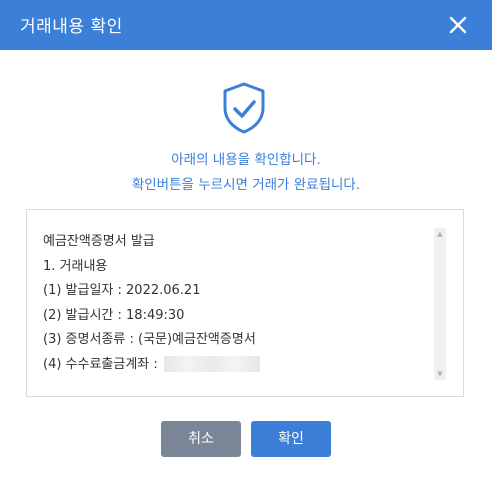  I want to click on detail-line: 예금잔액증명서 발급, so click(99, 241).